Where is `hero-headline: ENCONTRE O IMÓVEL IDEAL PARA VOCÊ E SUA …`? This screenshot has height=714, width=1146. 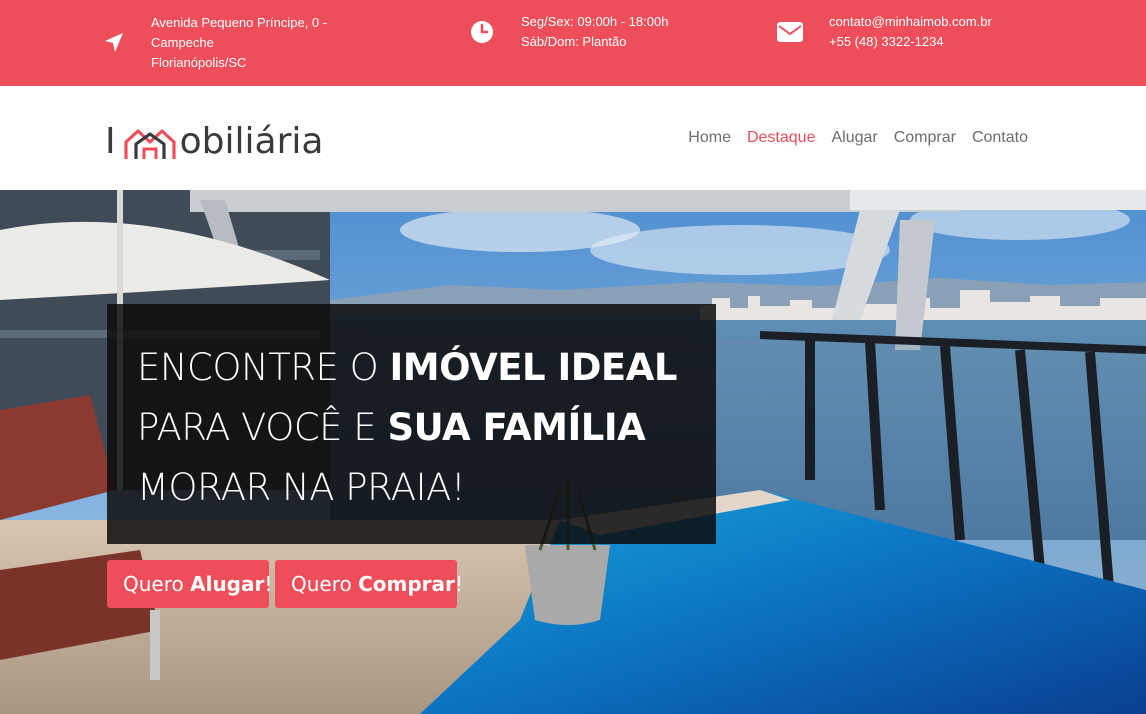
hero-headline: ENCONTRE O IMÓVEL IDEAL PARA VOCÊ E SUA … is located at coordinates (407, 428).